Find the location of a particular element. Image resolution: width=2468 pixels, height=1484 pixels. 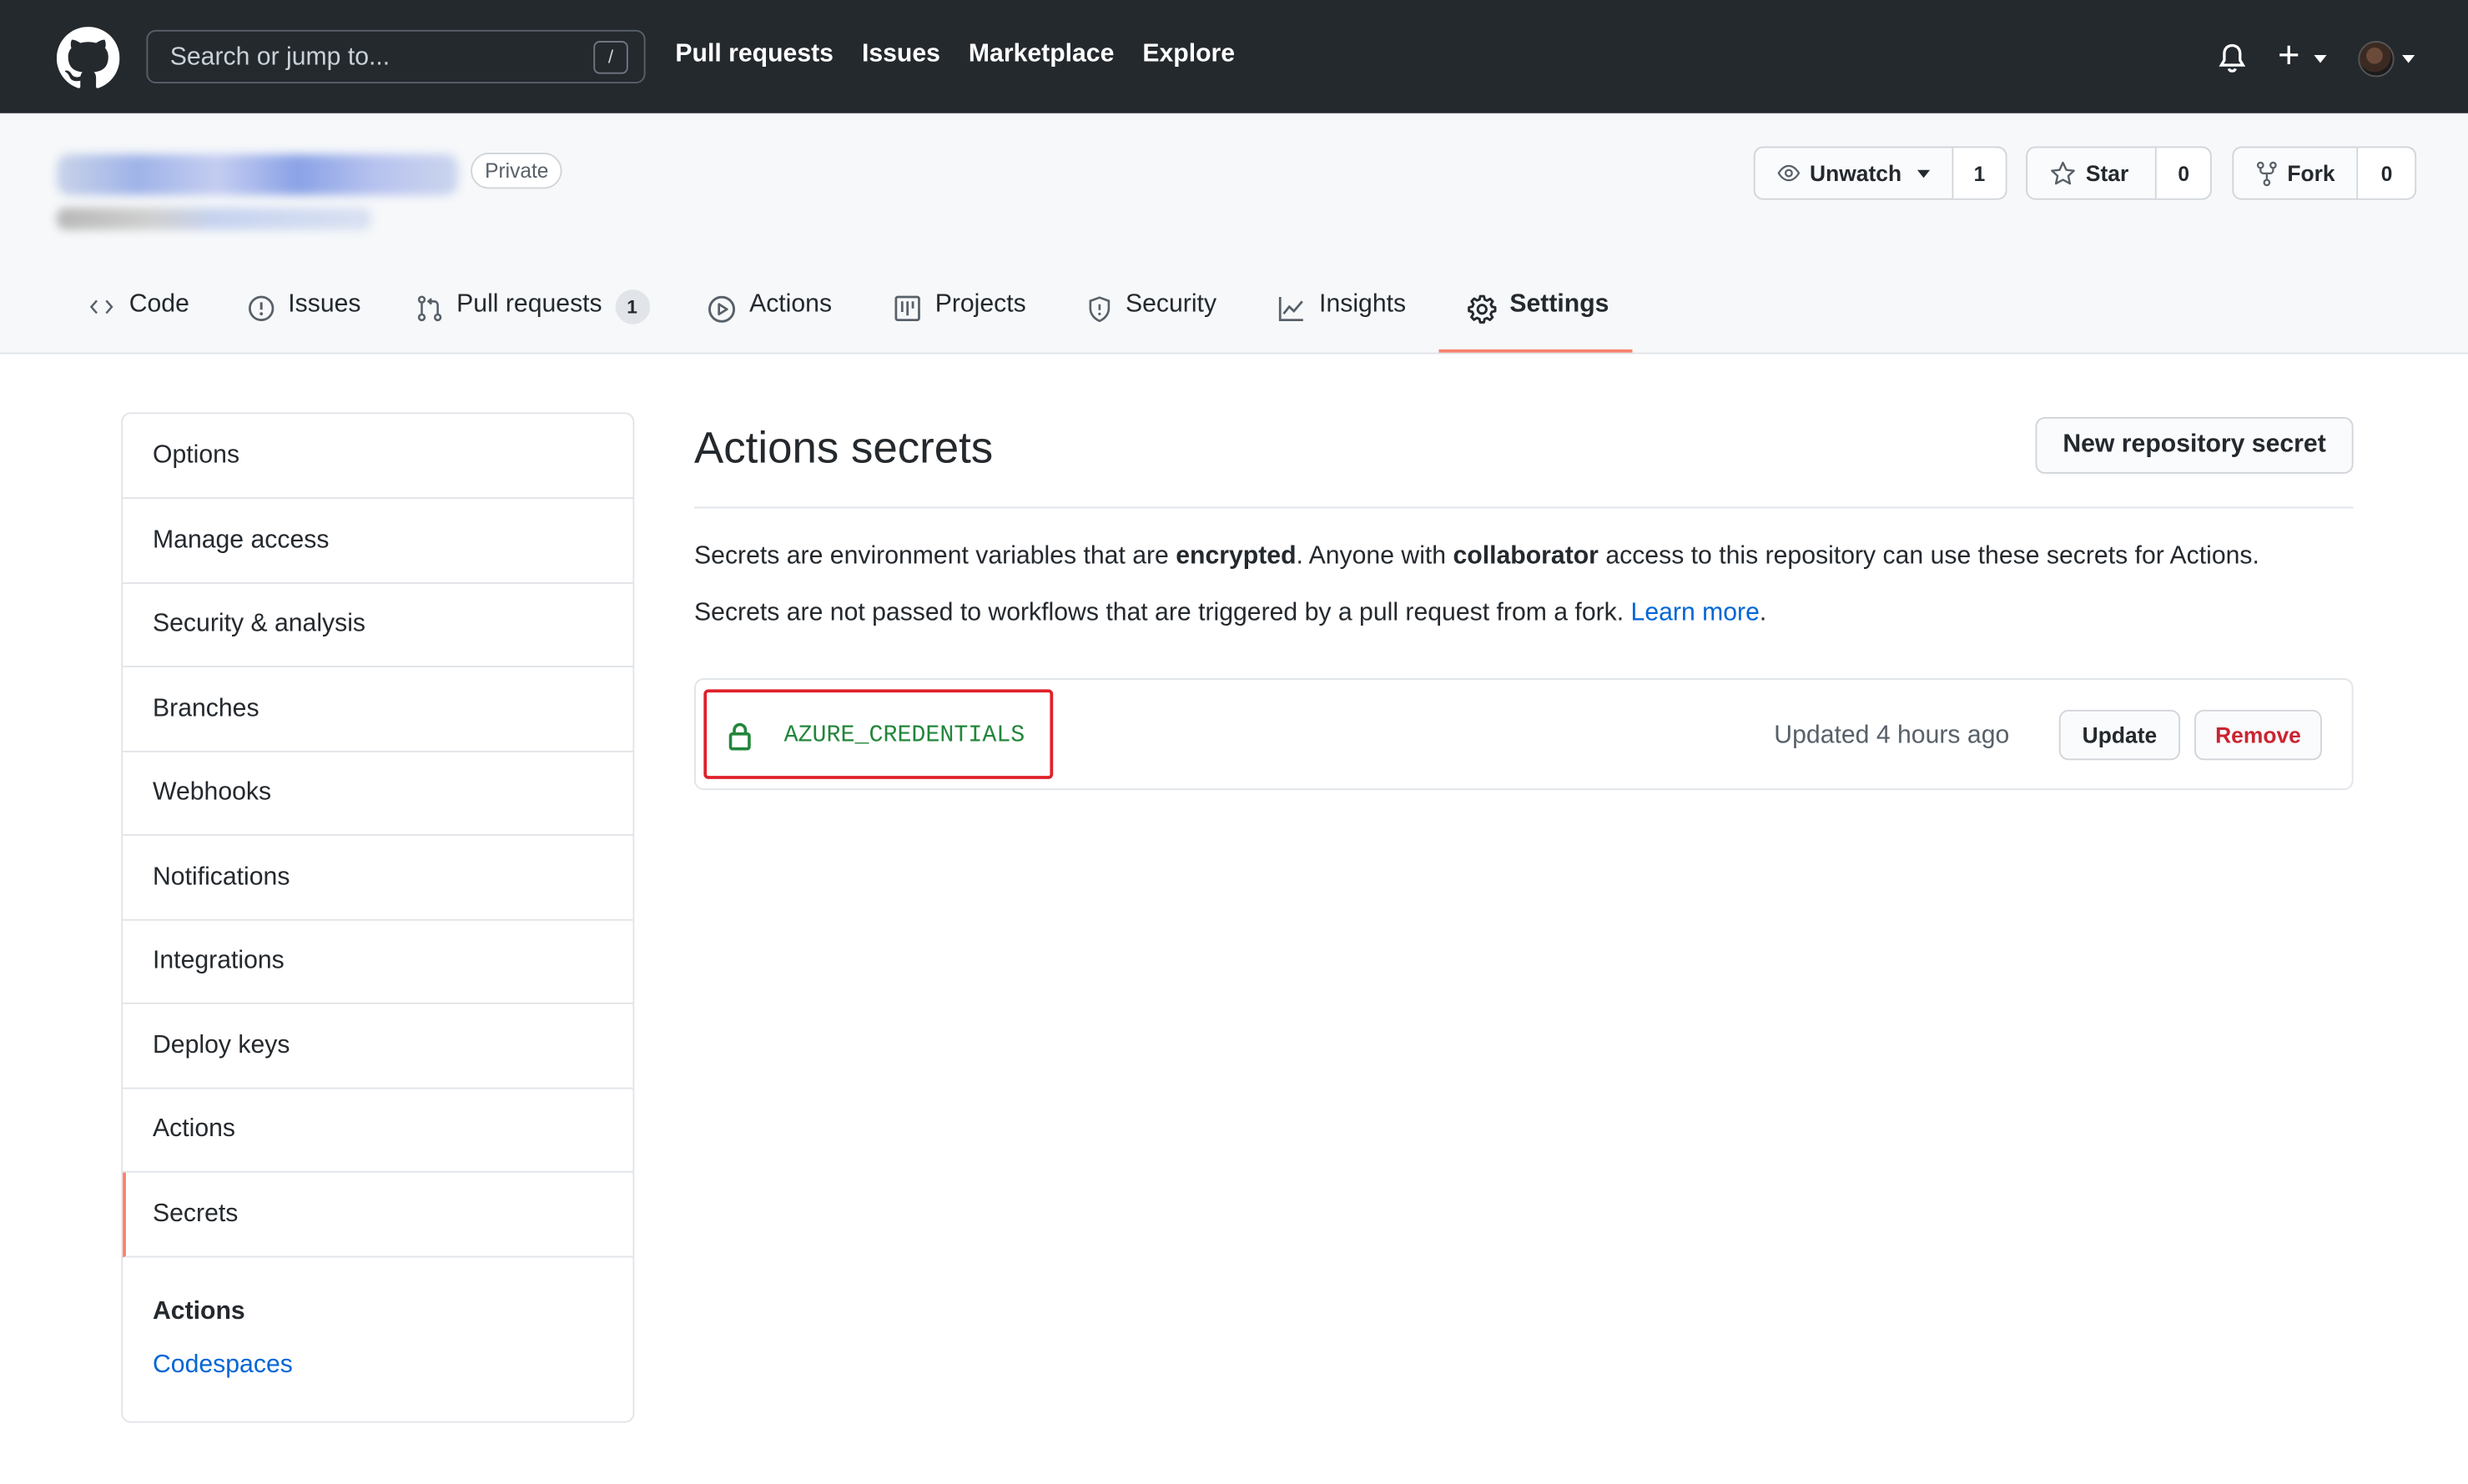

shield-icon is located at coordinates (1100, 309).